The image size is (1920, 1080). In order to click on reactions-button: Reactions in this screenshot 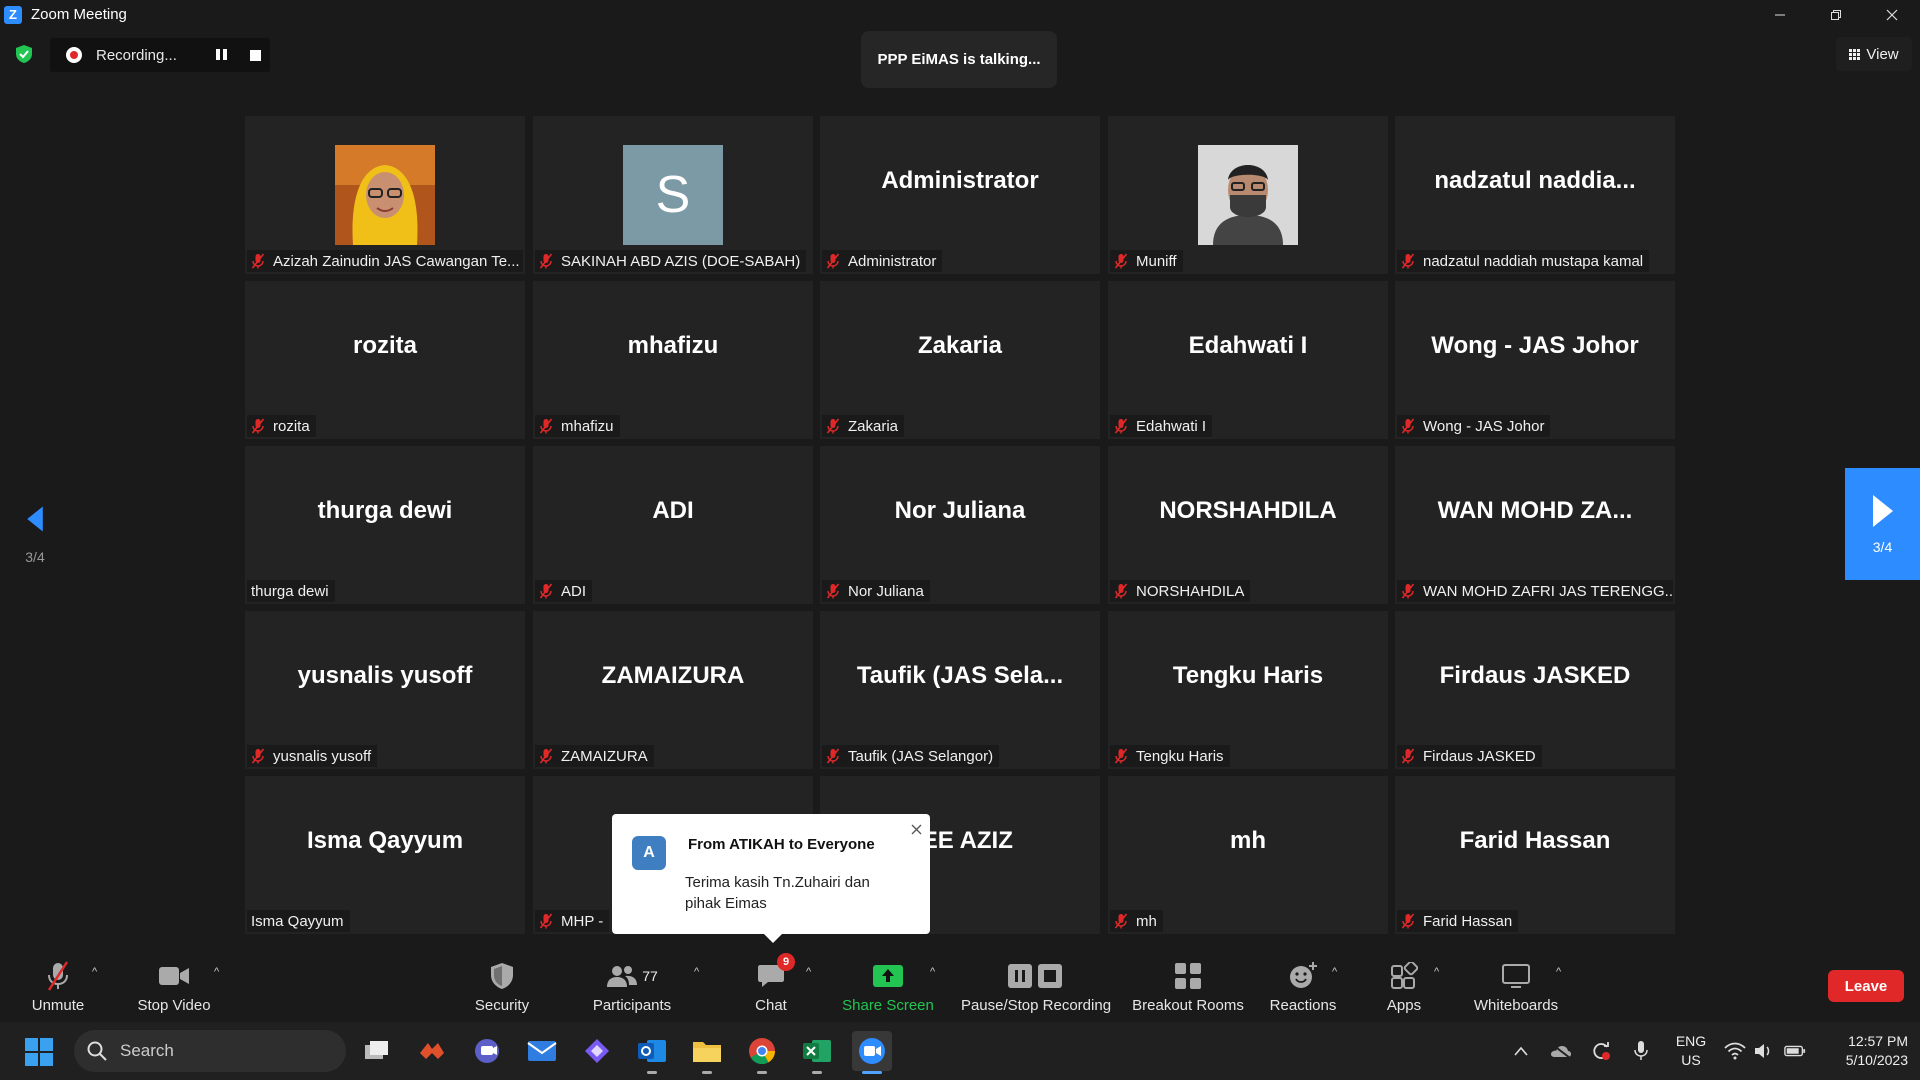, I will do `click(1303, 984)`.